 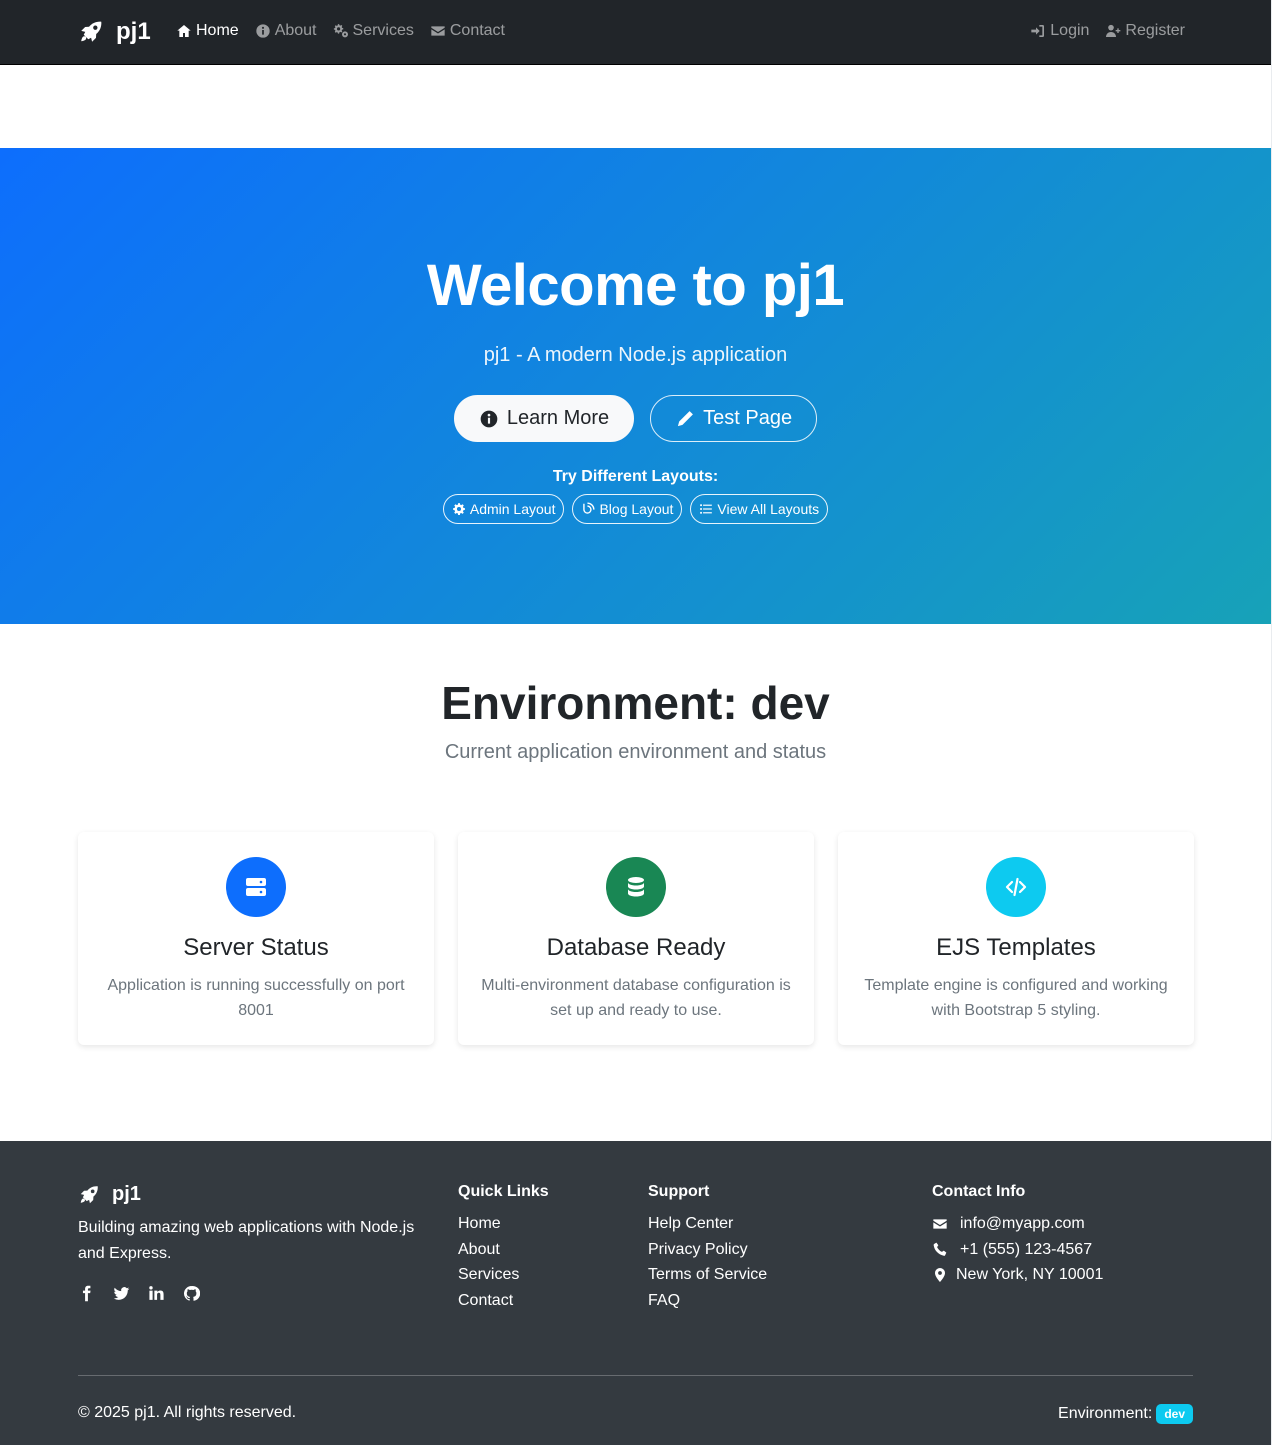 What do you see at coordinates (636, 947) in the screenshot?
I see `card-title: Database Ready` at bounding box center [636, 947].